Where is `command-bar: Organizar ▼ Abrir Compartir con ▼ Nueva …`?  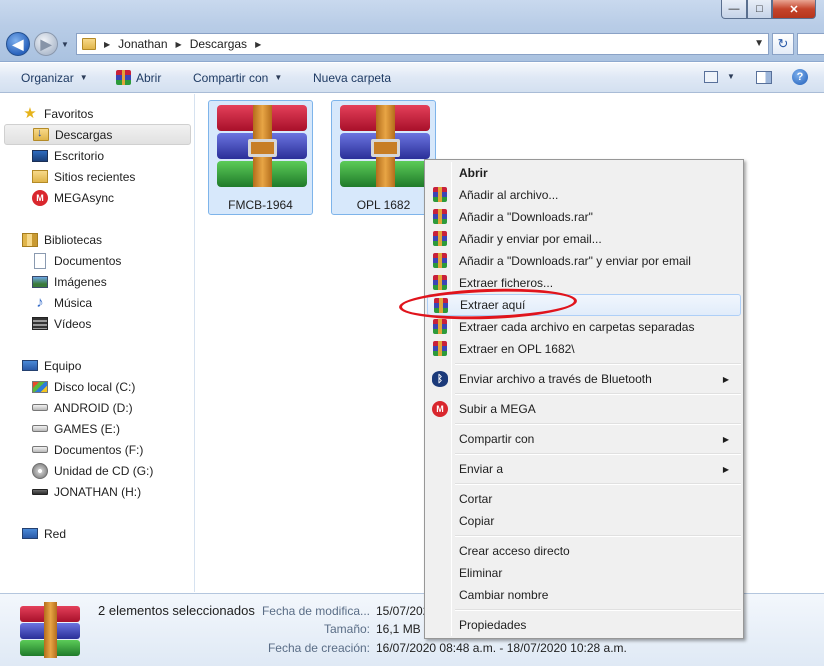 command-bar: Organizar ▼ Abrir Compartir con ▼ Nueva … is located at coordinates (412, 78).